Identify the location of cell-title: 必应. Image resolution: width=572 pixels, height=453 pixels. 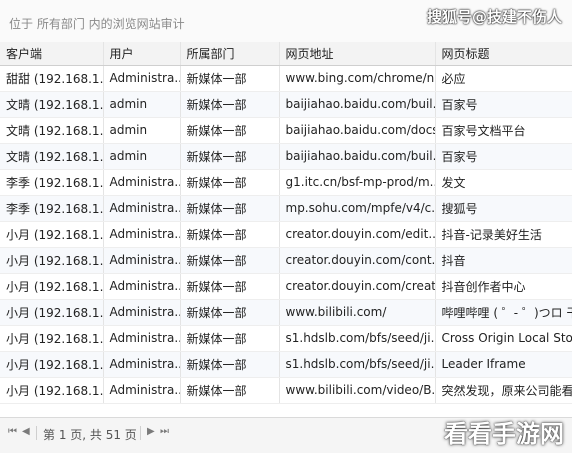
(503, 78).